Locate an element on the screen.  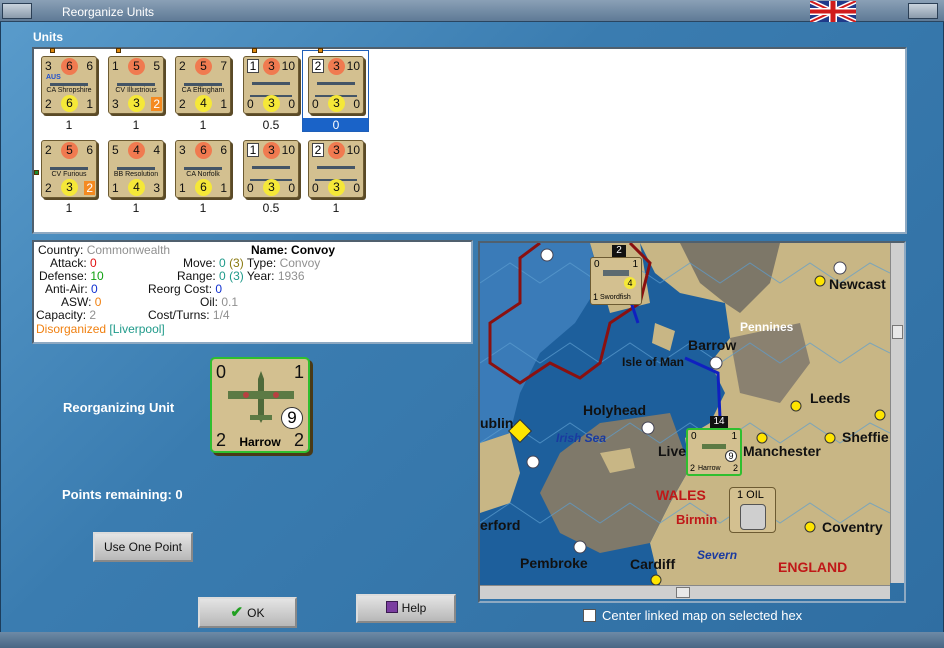
range-value: 0 is located at coordinates (222, 276).